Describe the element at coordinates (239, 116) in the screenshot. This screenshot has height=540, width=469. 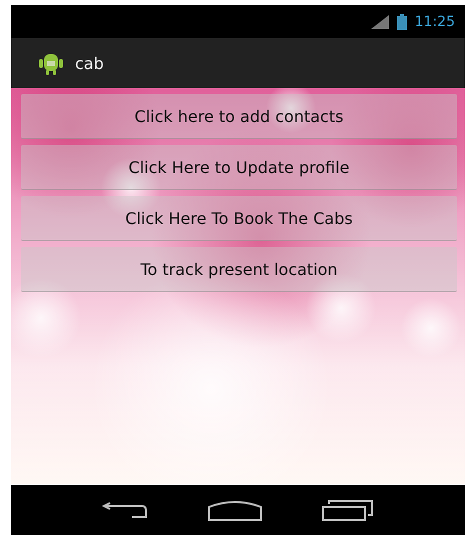
I see `menu-button: Click here to add contacts` at that location.